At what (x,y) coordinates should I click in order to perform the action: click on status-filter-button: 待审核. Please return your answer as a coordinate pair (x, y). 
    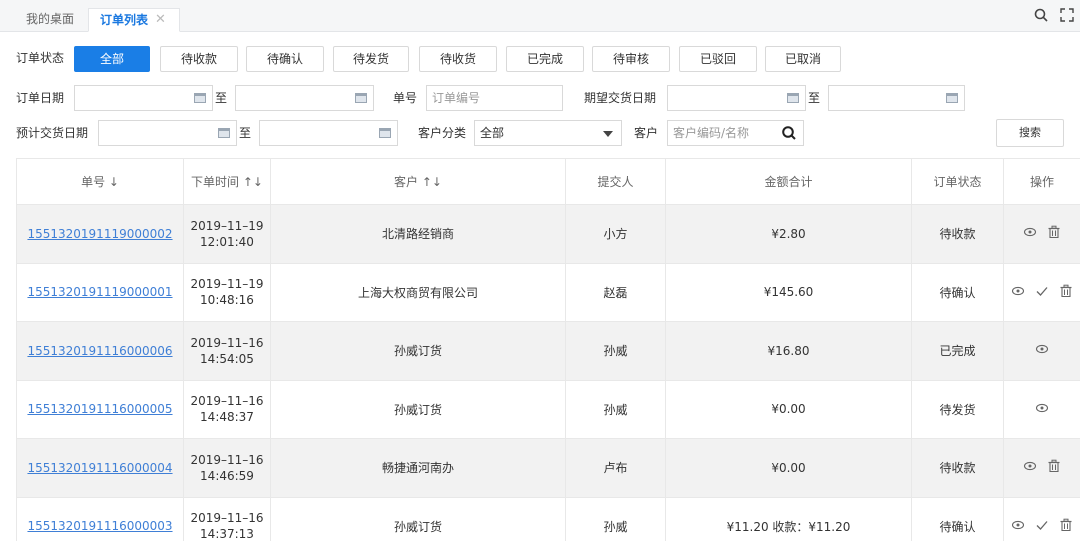
    Looking at the image, I should click on (631, 59).